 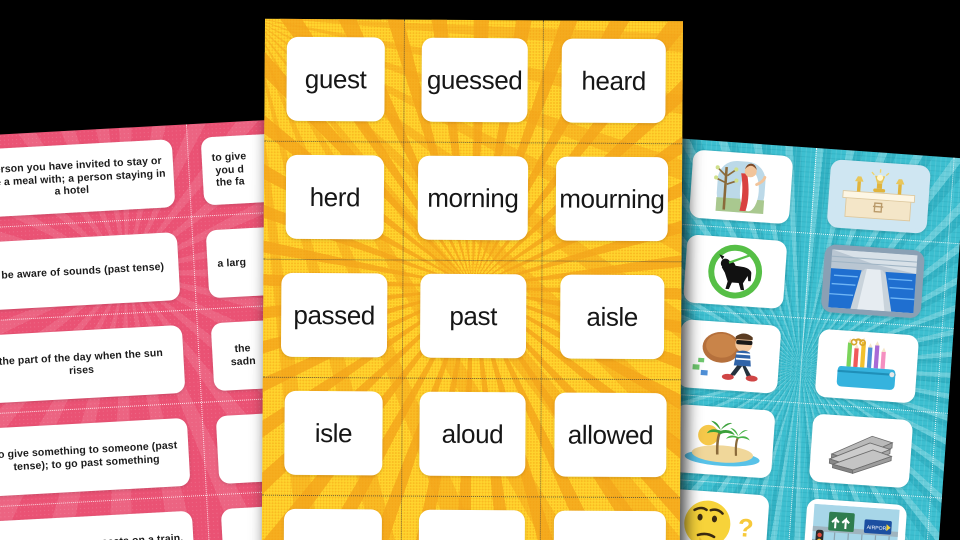 What do you see at coordinates (333, 433) in the screenshot?
I see `word-card: isle` at bounding box center [333, 433].